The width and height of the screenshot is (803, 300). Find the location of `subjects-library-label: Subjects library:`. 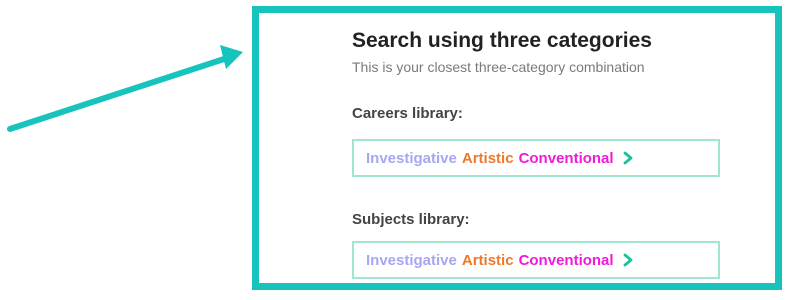

subjects-library-label: Subjects library: is located at coordinates (411, 219).